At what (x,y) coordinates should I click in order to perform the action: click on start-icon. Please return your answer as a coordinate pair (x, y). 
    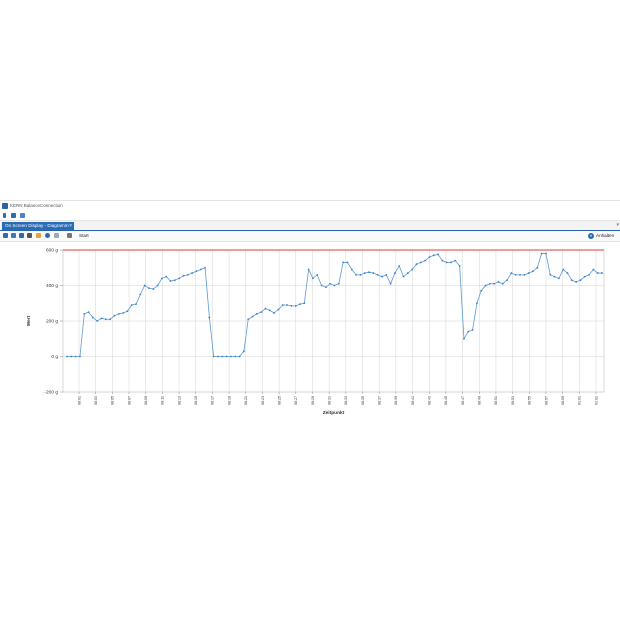
    Looking at the image, I should click on (69, 235).